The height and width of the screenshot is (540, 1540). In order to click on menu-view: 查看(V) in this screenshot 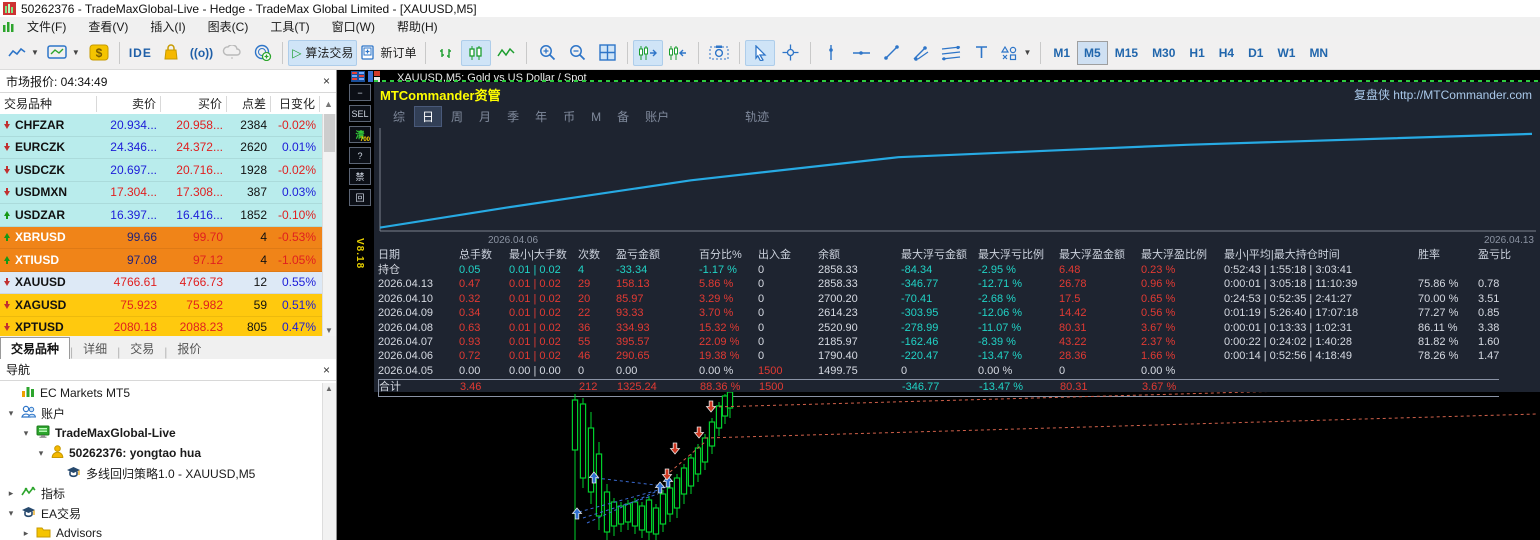, I will do `click(108, 26)`.